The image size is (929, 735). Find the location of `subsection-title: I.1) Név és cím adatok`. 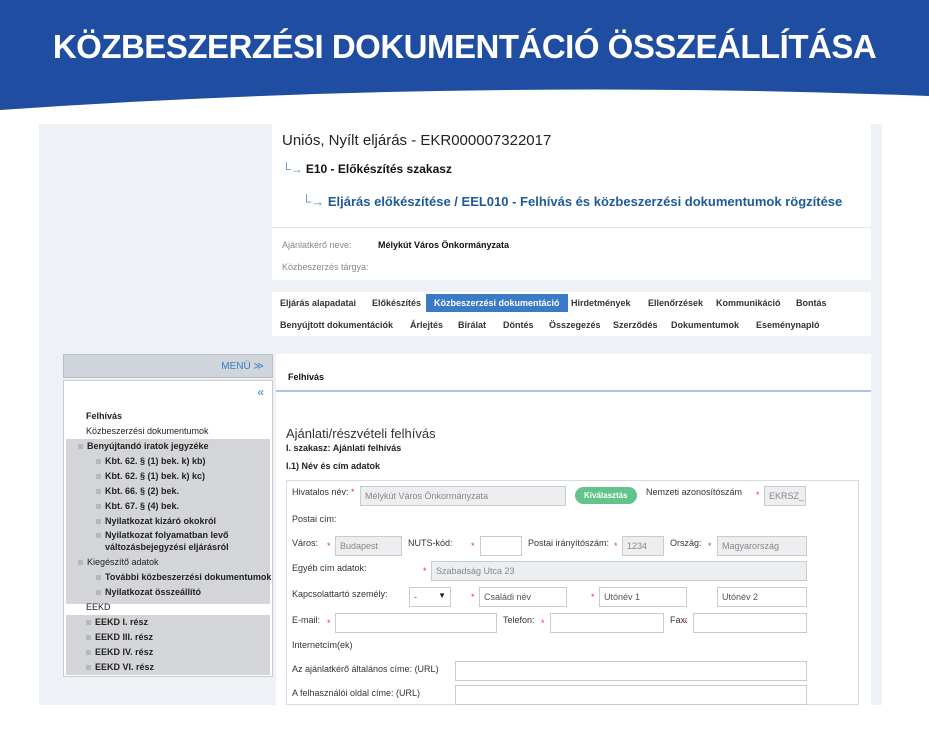

subsection-title: I.1) Név és cím adatok is located at coordinates (333, 466).